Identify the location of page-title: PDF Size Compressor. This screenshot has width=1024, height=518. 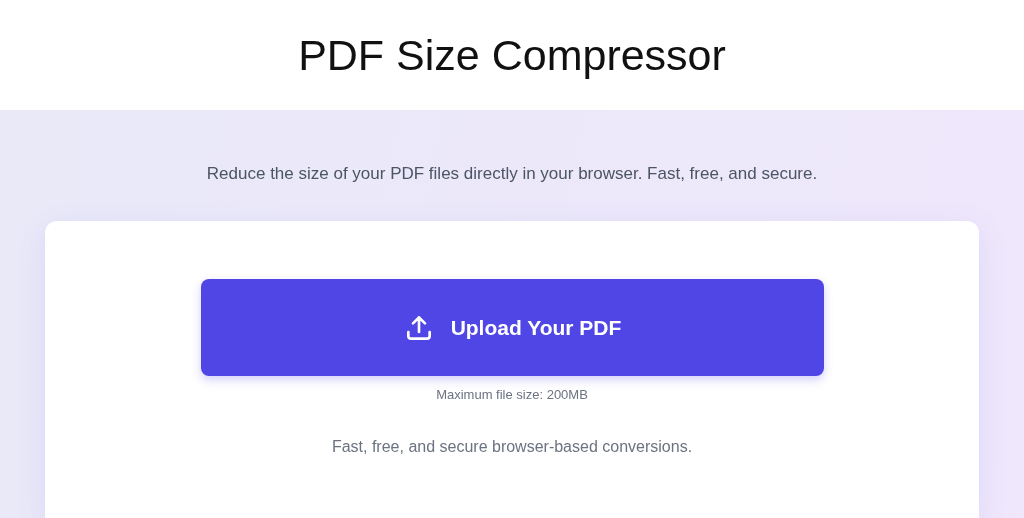
(512, 55).